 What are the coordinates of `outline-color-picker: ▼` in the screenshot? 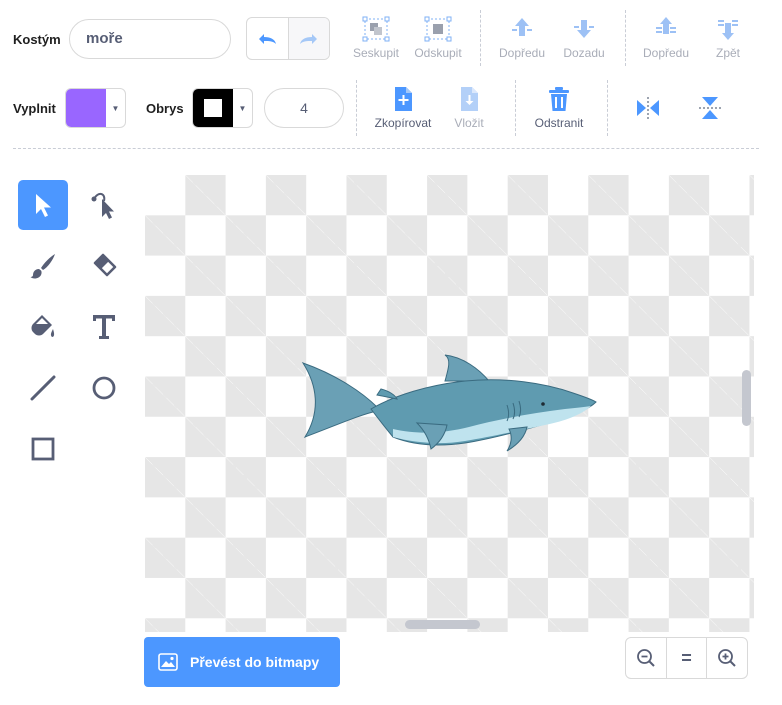 It's located at (222, 108).